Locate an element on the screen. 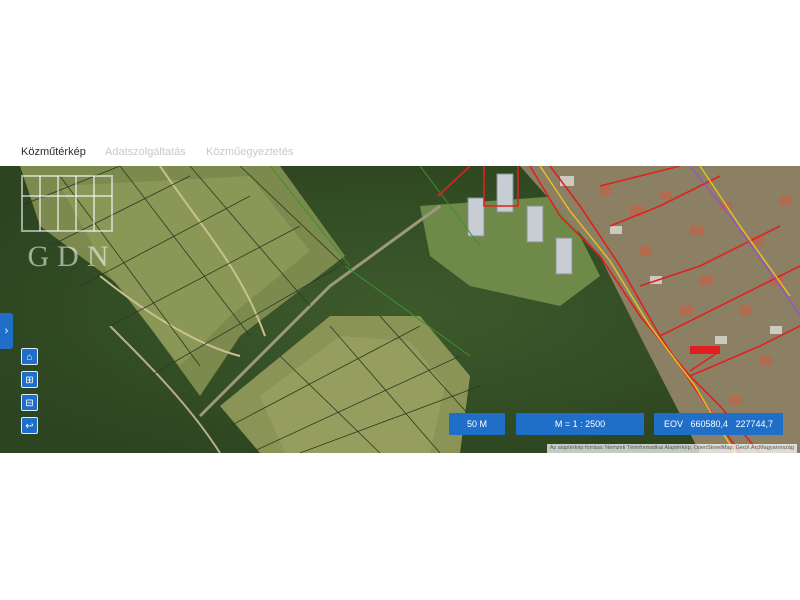 Image resolution: width=800 pixels, height=600 pixels. zoom-out-icon: ⊟ is located at coordinates (29, 403).